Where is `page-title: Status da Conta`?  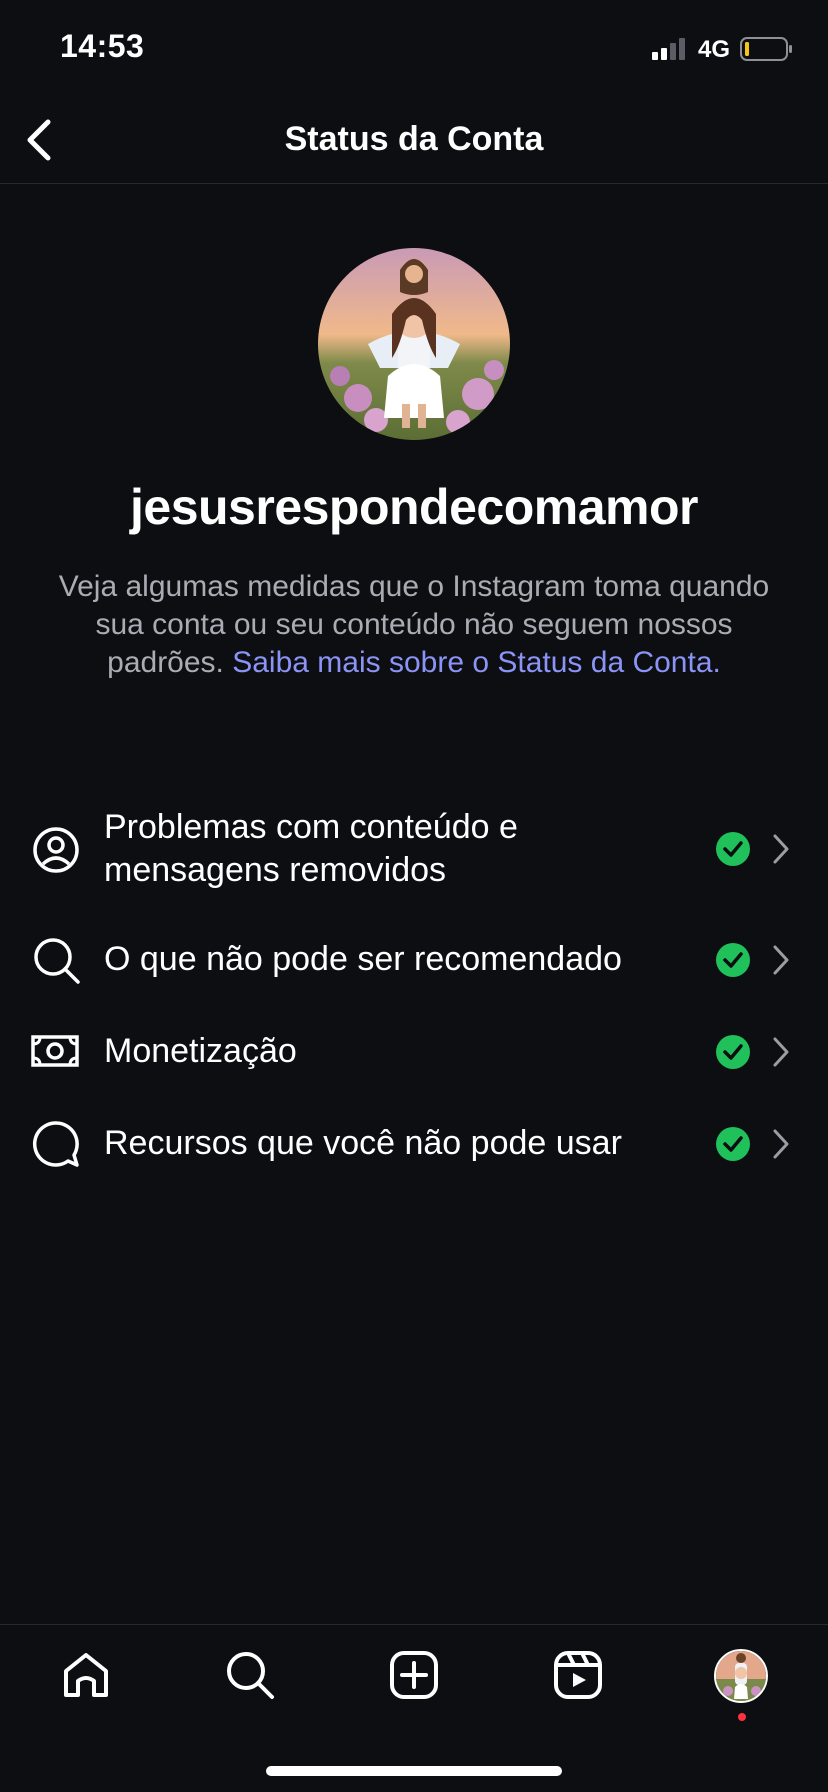 page-title: Status da Conta is located at coordinates (414, 139).